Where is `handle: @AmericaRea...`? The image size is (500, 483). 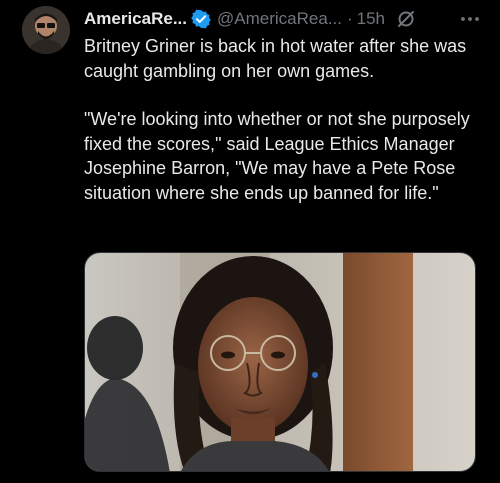
handle: @AmericaRea... is located at coordinates (279, 19).